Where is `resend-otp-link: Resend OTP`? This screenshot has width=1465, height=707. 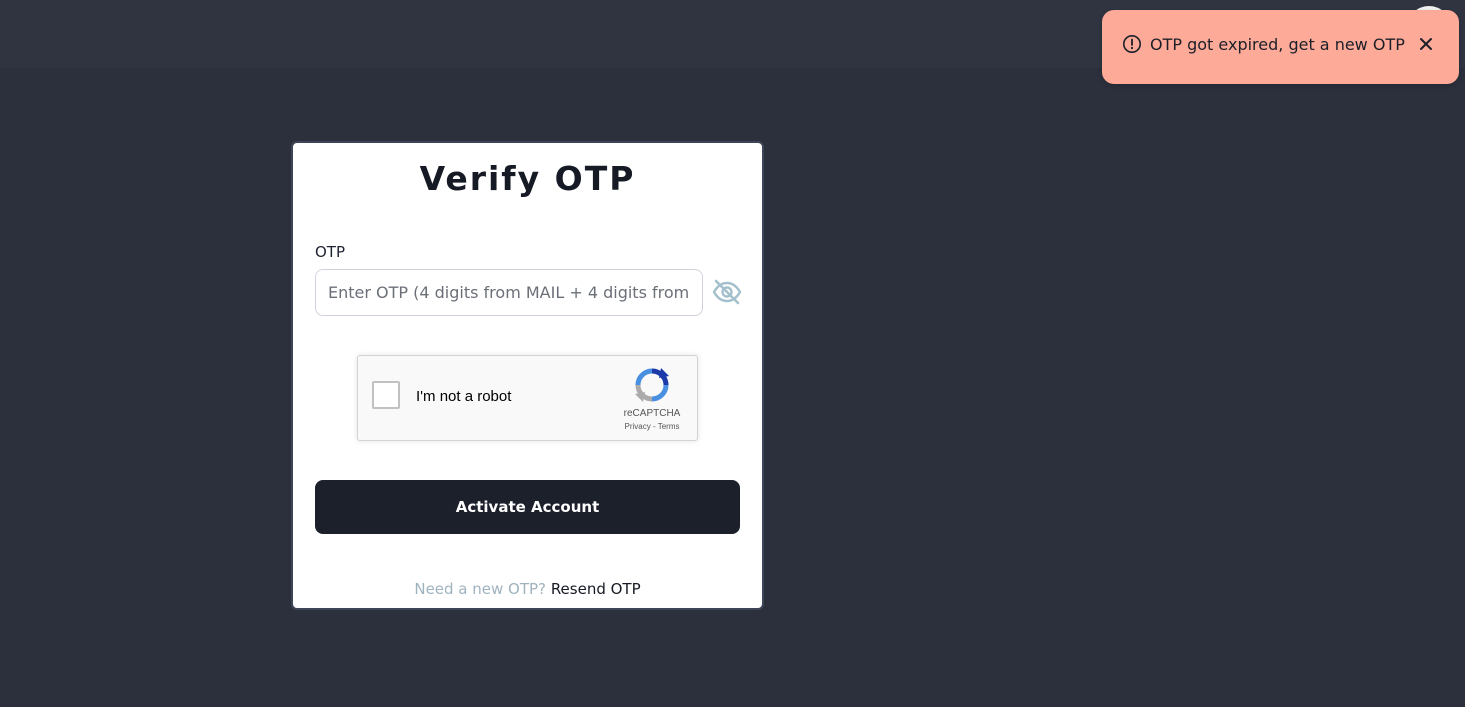
resend-otp-link: Resend OTP is located at coordinates (596, 589).